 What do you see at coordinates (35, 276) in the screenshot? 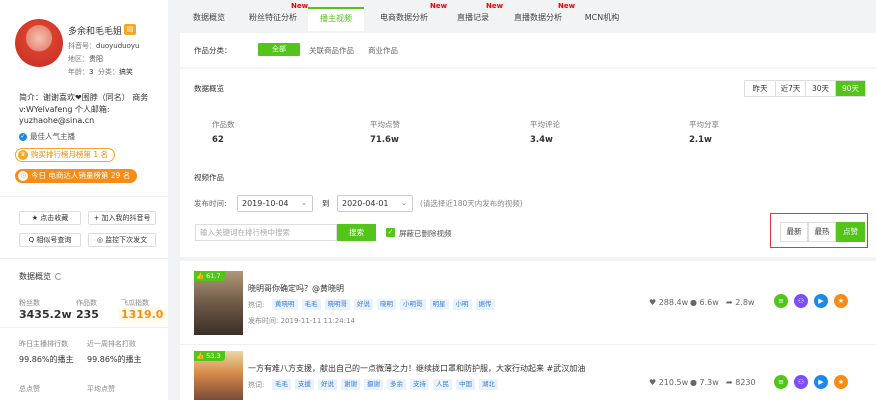
I see `overview-title-label: 数据概览` at bounding box center [35, 276].